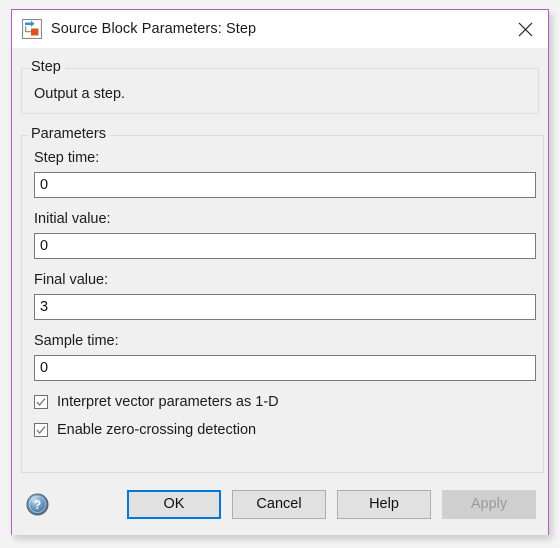 This screenshot has width=560, height=548. I want to click on initial-value-input, so click(285, 246).